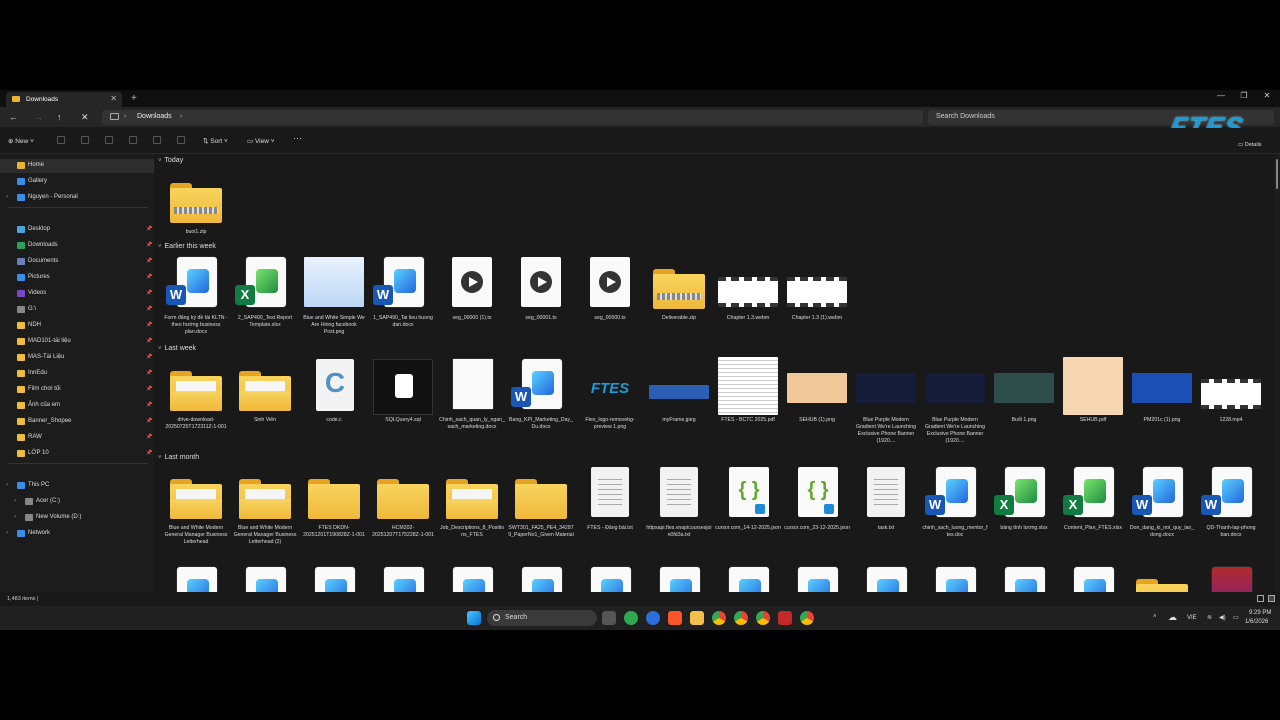  I want to click on sidebar-item: LỚP 10 📌, so click(77, 454).